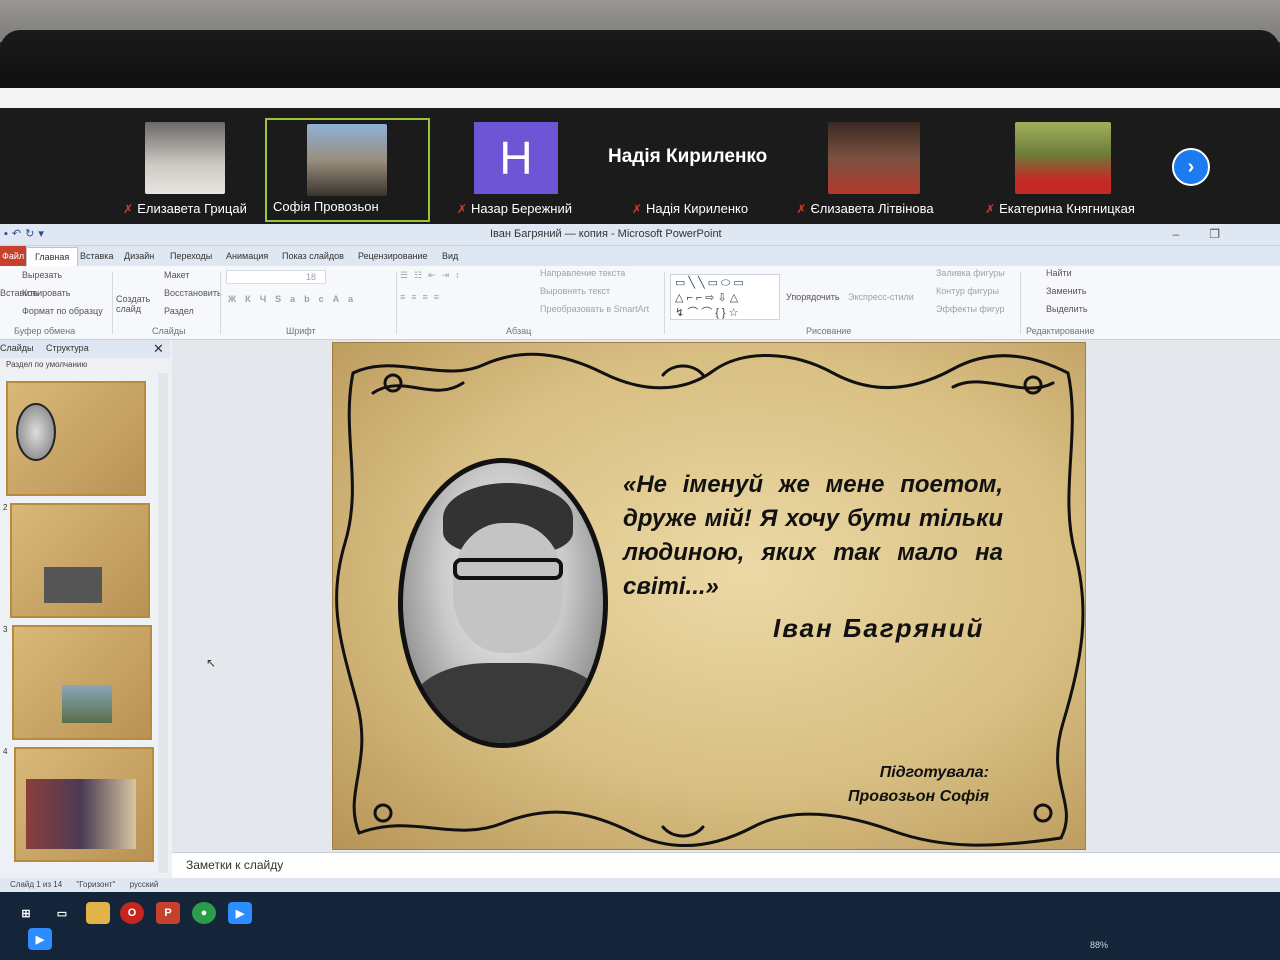  What do you see at coordinates (1211, 234) in the screenshot?
I see `window-controls: –❐` at bounding box center [1211, 234].